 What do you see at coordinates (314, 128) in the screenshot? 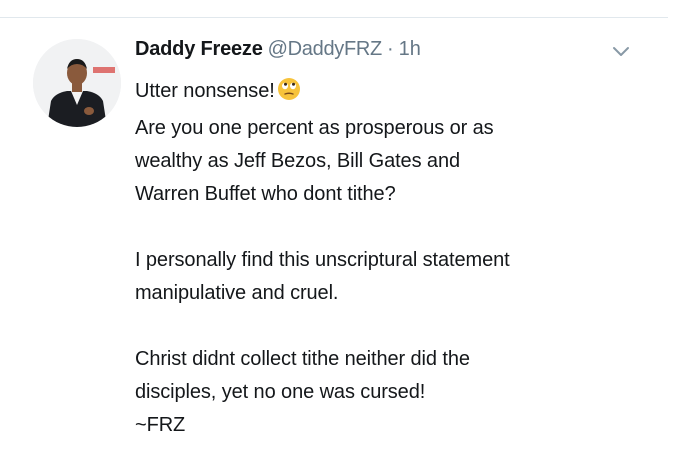
I see `tweet-line-2: Are you one percent as prosperous or as` at bounding box center [314, 128].